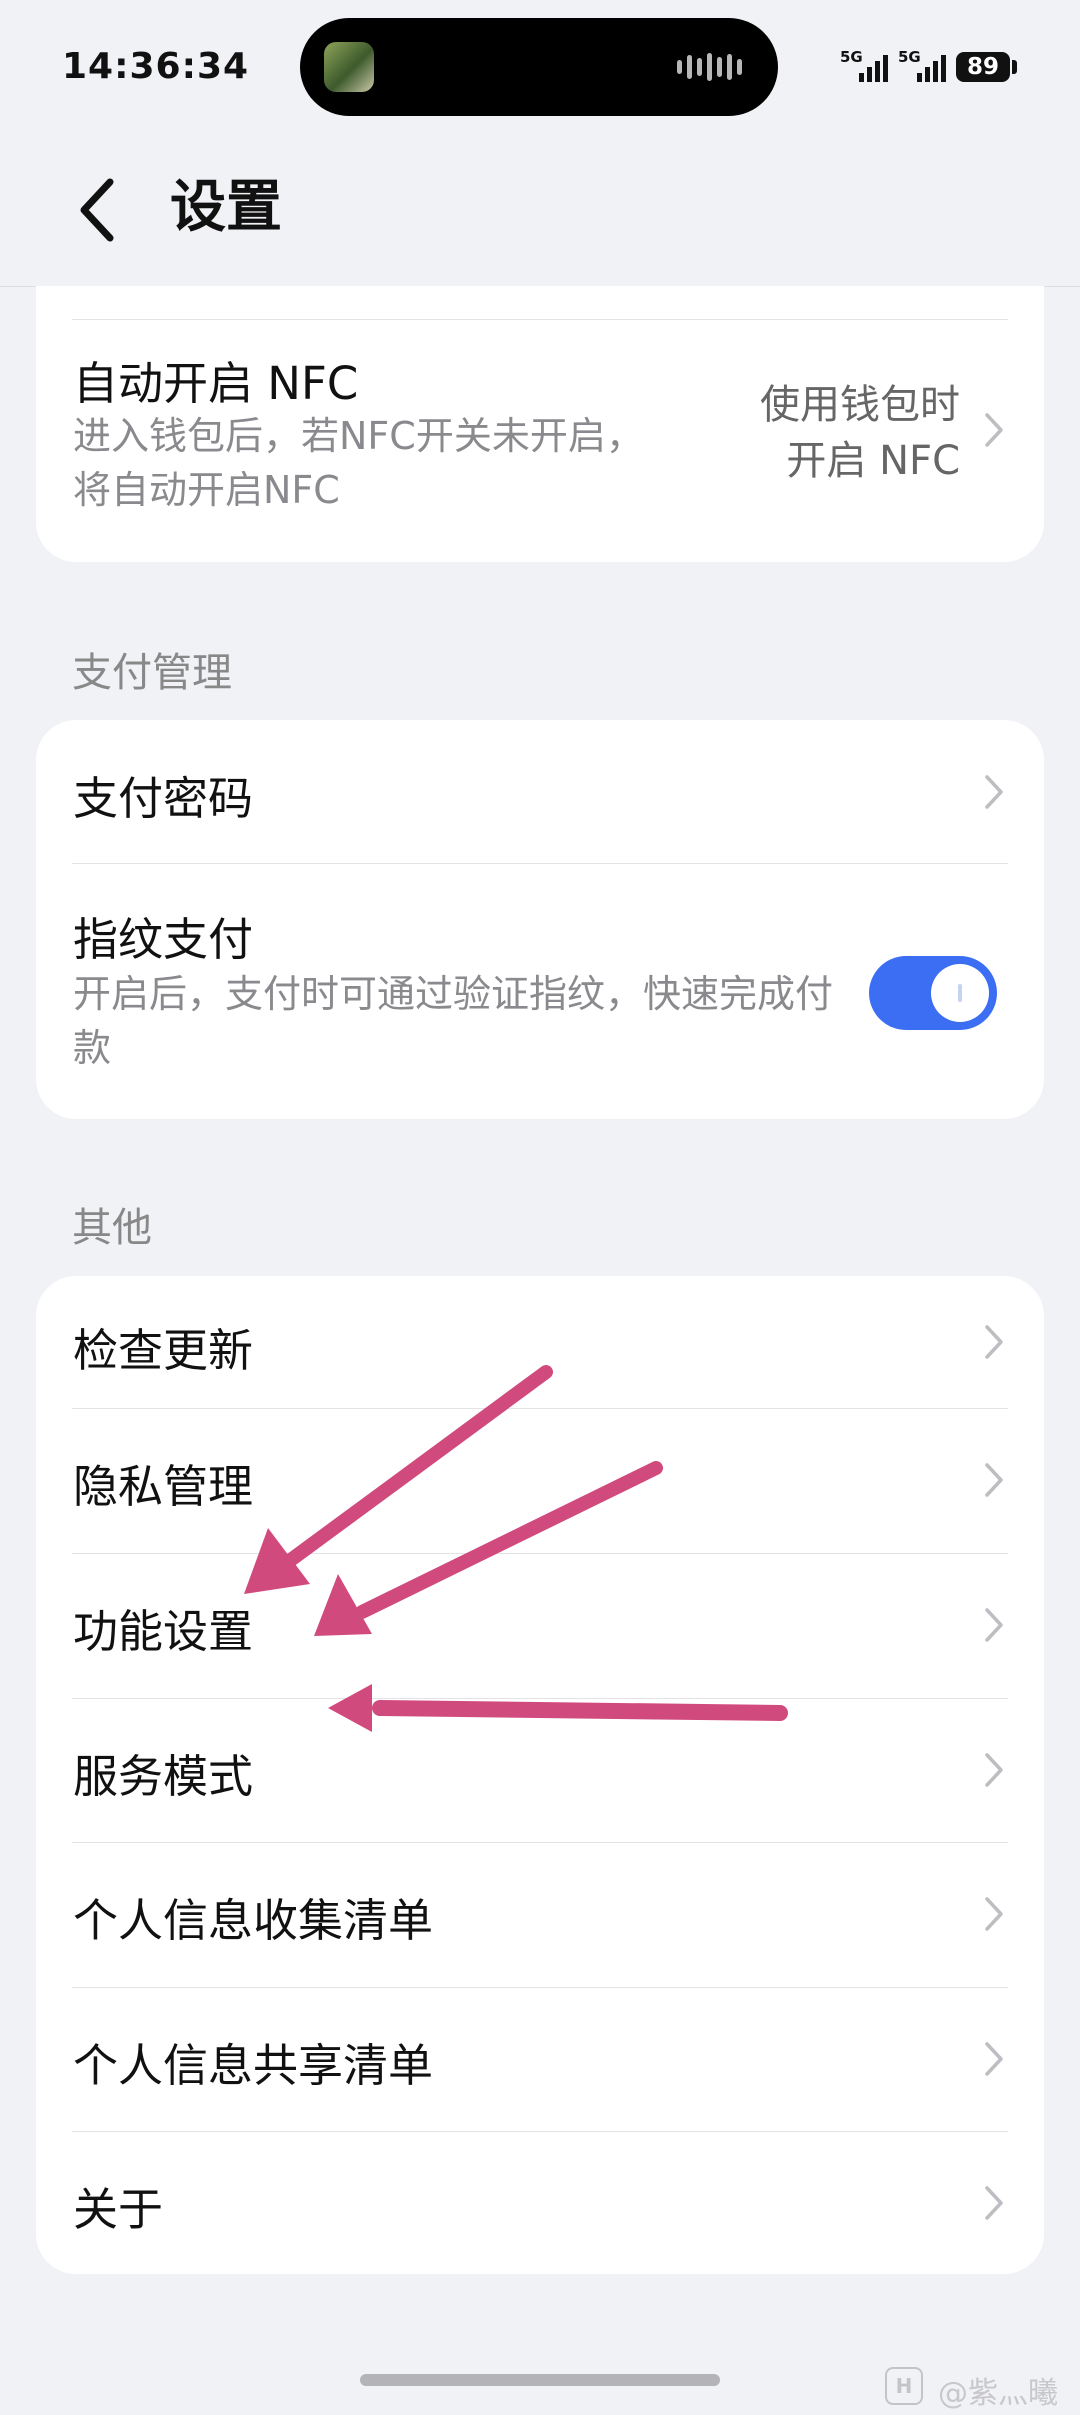  What do you see at coordinates (163, 1776) in the screenshot?
I see `list-item-label: 服务模式` at bounding box center [163, 1776].